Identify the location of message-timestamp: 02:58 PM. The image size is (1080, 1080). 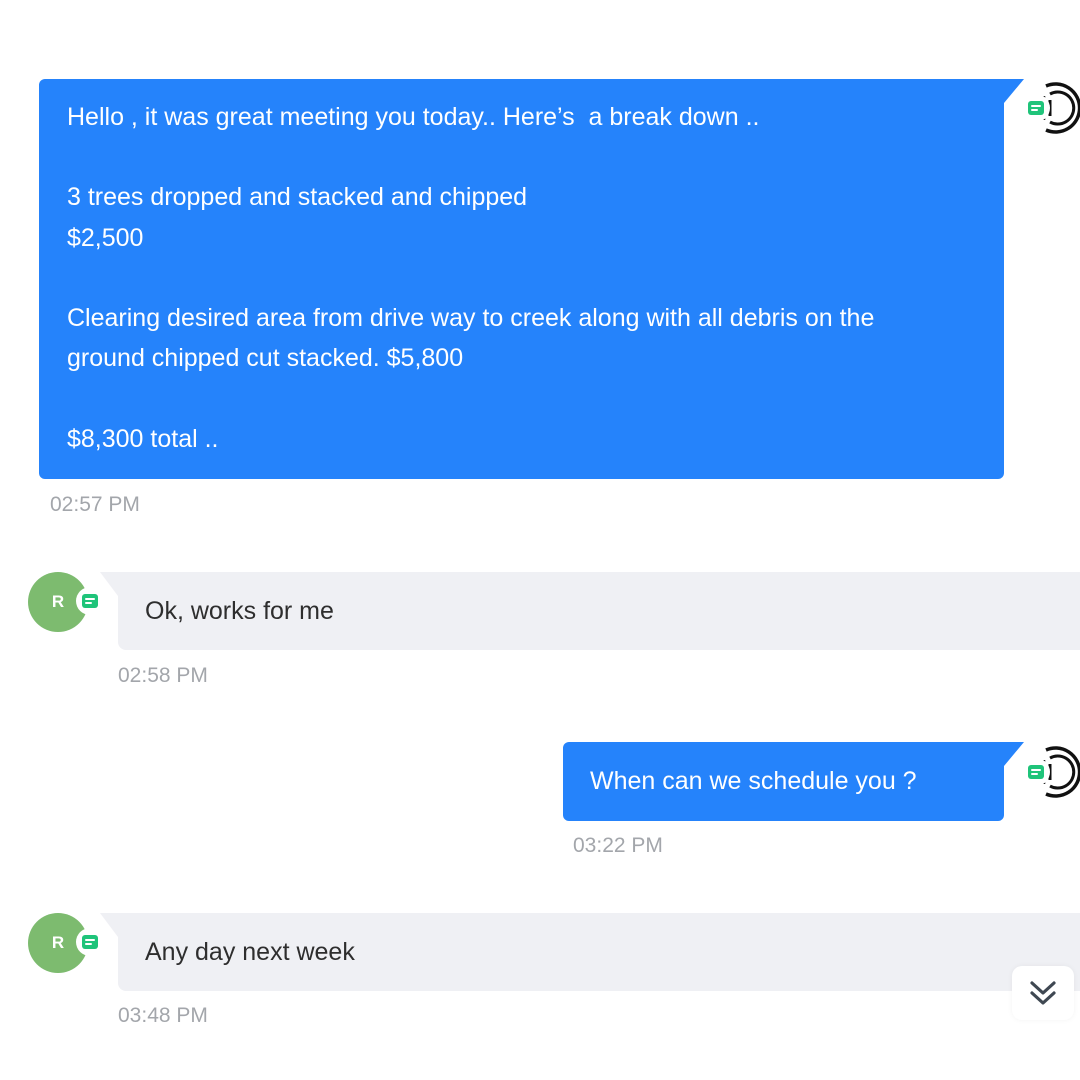
(163, 675).